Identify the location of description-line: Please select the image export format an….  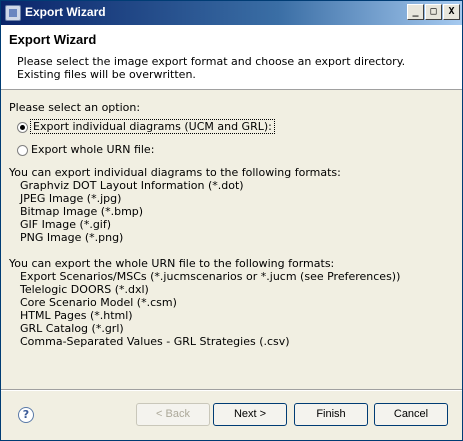
(211, 61).